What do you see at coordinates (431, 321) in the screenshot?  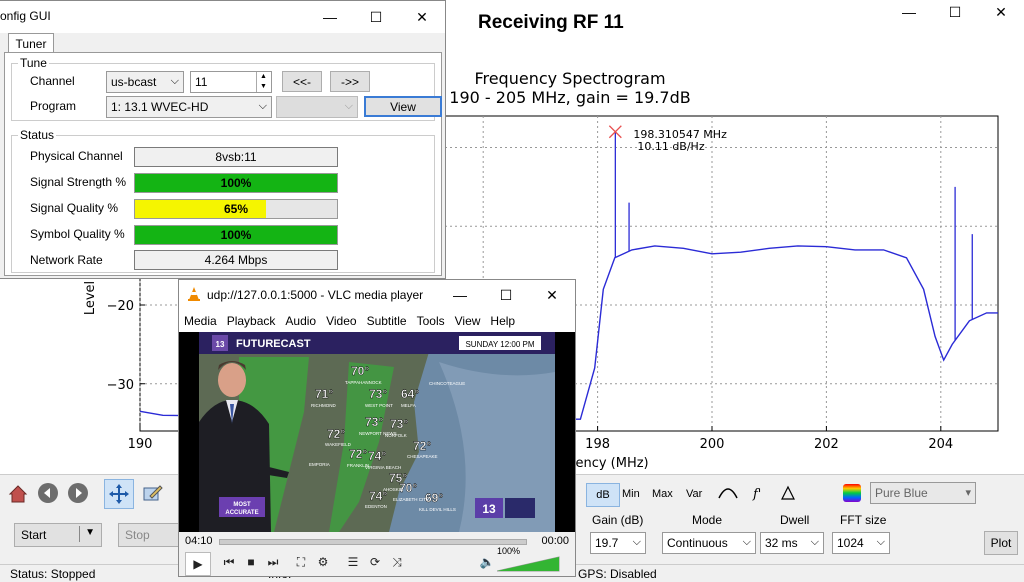 I see `menu-tools: Tools` at bounding box center [431, 321].